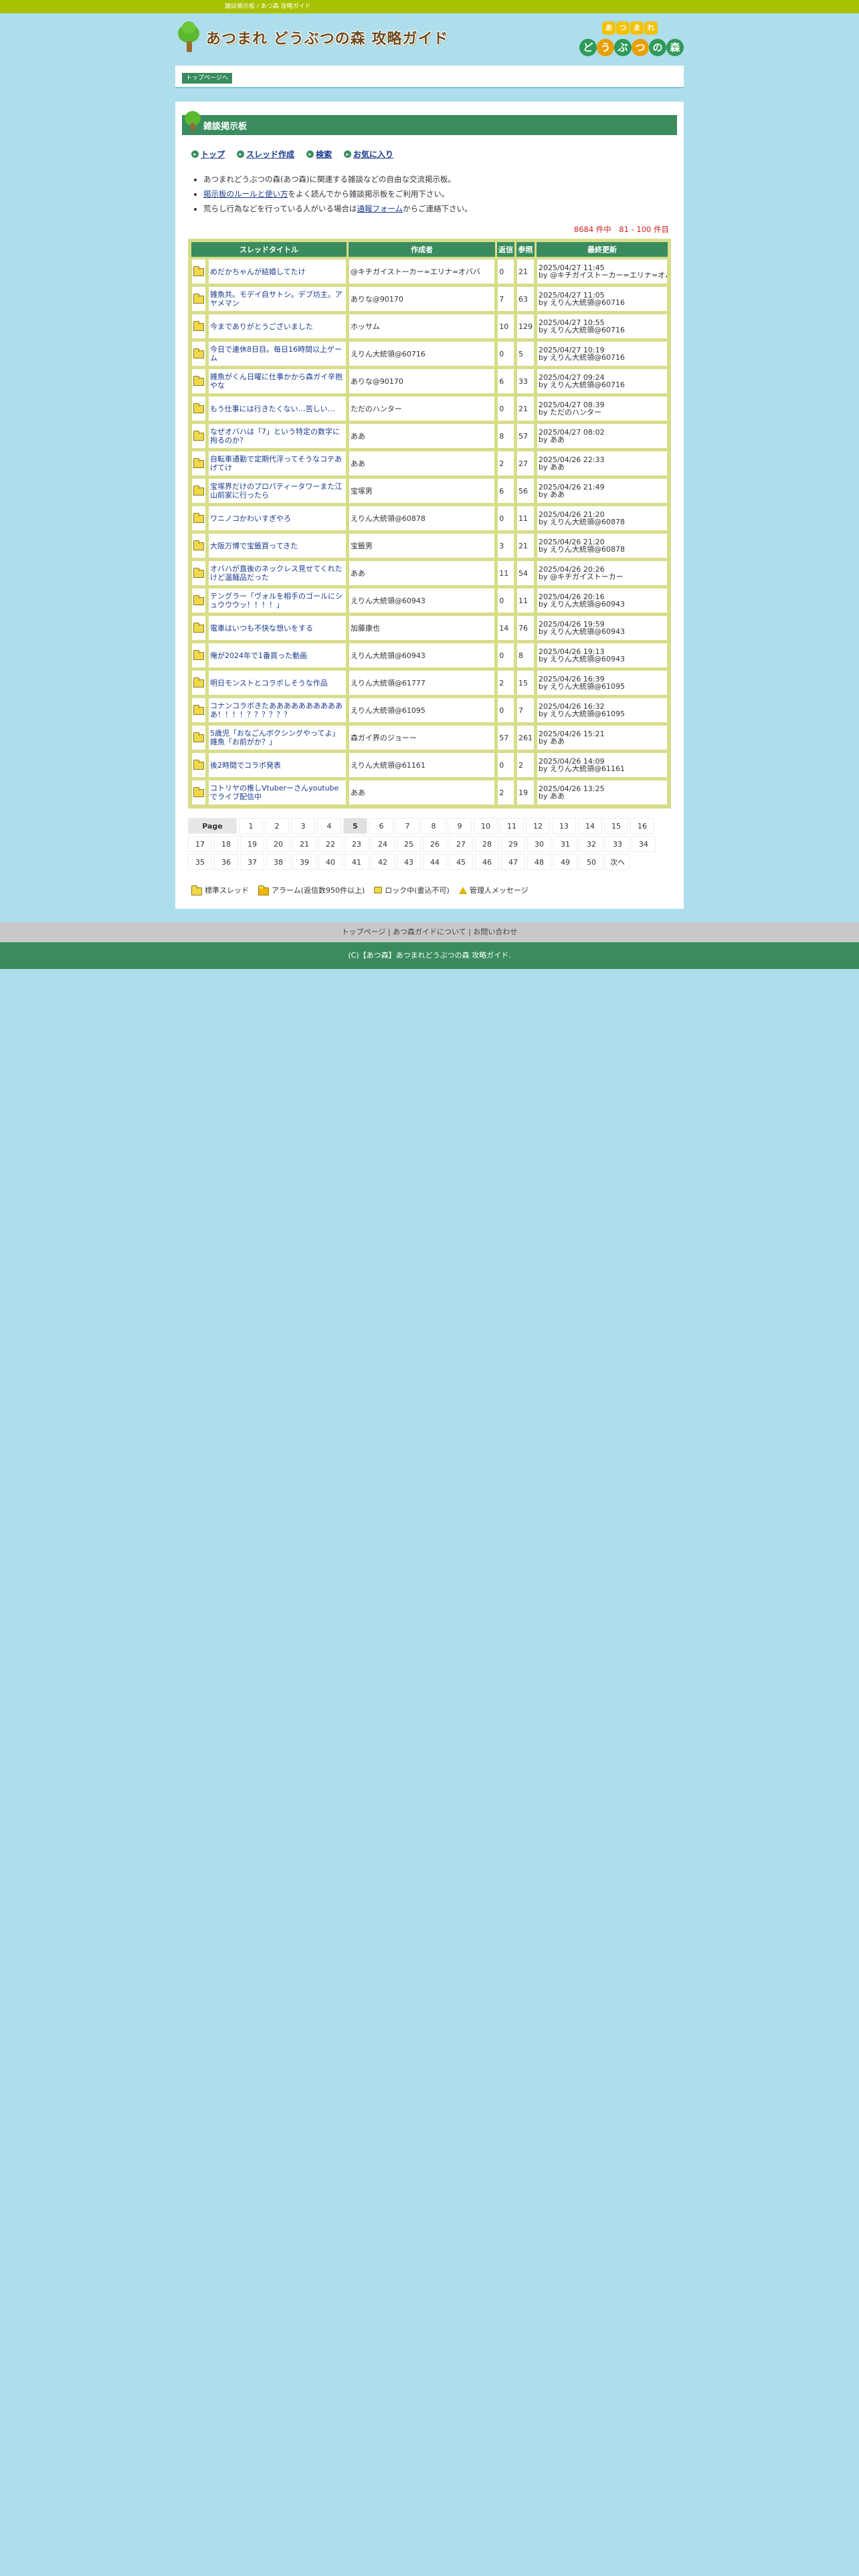 The height and width of the screenshot is (2576, 859). I want to click on page-link: 10, so click(486, 826).